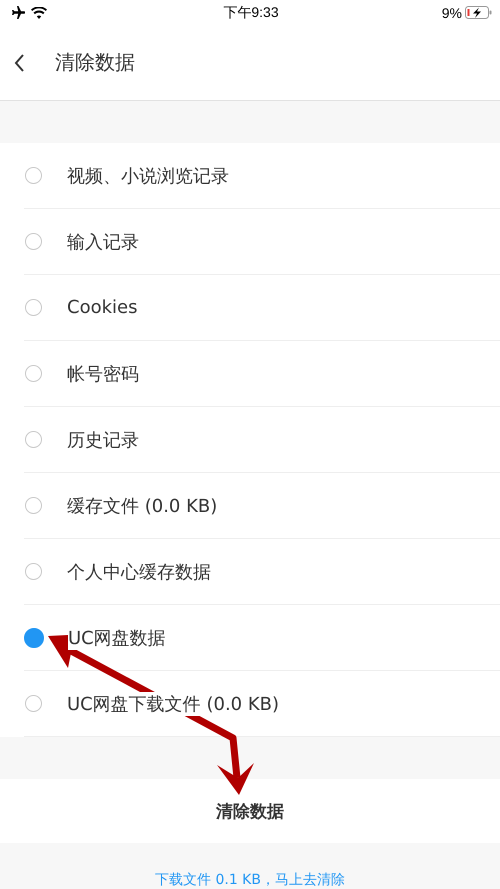 The width and height of the screenshot is (500, 889). I want to click on option-label: UC网盘下载文件 (0.0 KB), so click(173, 704).